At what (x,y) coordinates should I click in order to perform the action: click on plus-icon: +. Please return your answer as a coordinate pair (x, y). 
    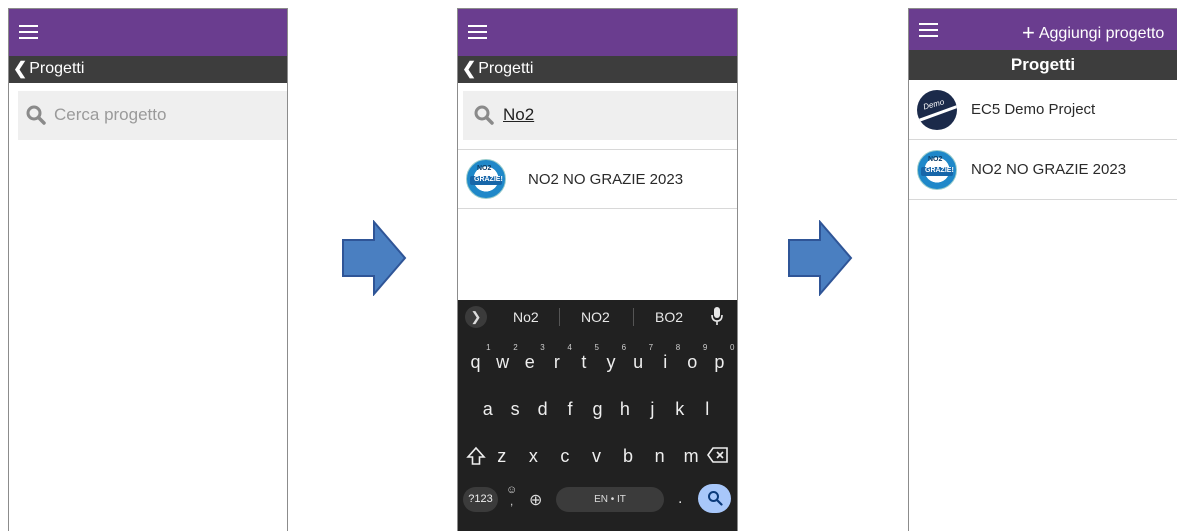
    Looking at the image, I should click on (1028, 32).